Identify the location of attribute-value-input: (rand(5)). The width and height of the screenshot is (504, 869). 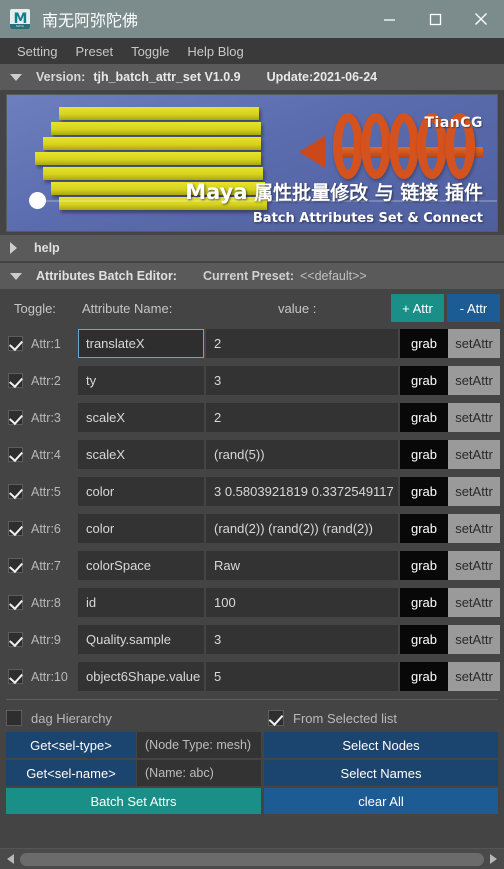
(302, 454).